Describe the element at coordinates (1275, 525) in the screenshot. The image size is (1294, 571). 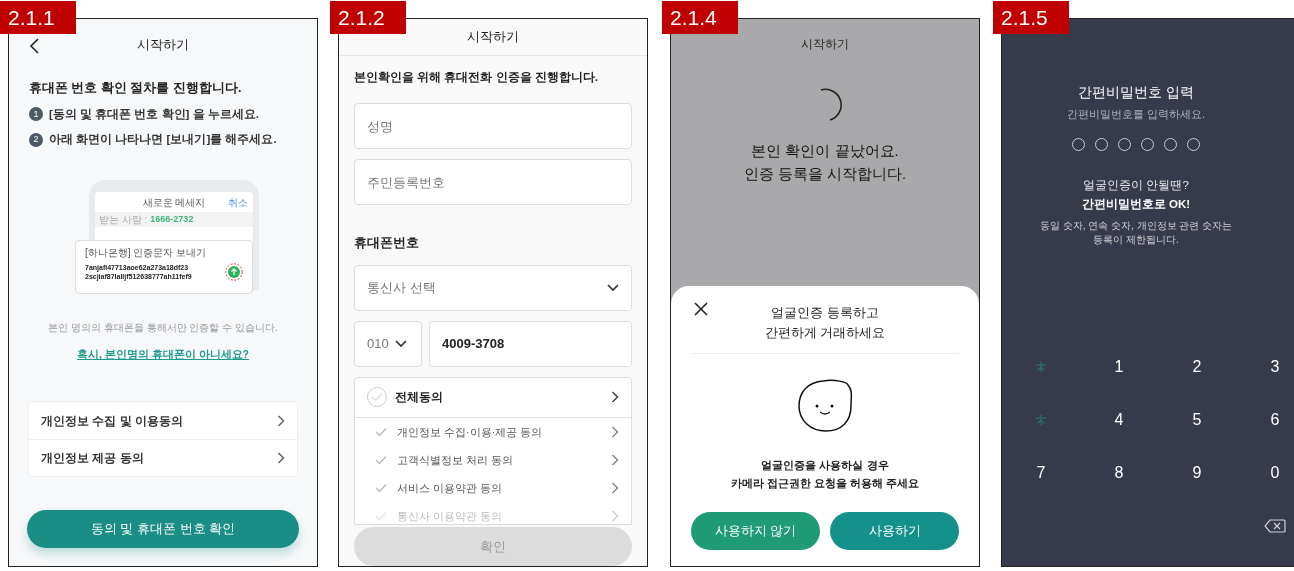
I see `backspace-icon` at that location.